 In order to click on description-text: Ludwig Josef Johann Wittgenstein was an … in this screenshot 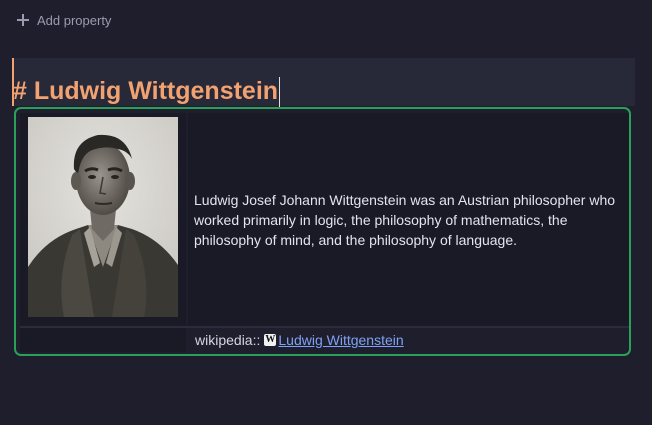, I will do `click(409, 220)`.